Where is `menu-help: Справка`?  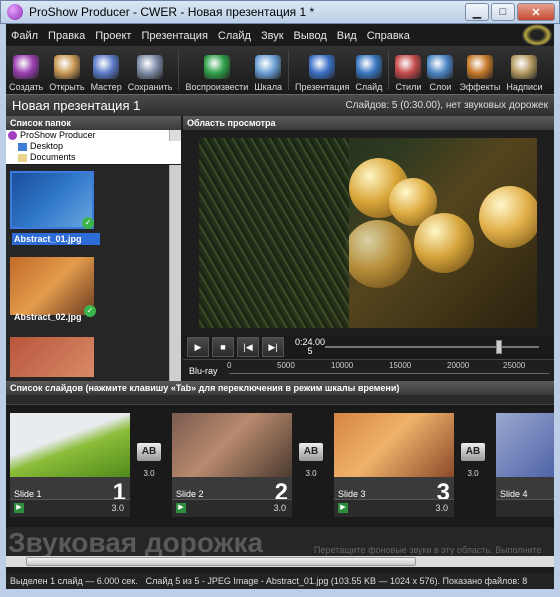 menu-help: Справка is located at coordinates (388, 36).